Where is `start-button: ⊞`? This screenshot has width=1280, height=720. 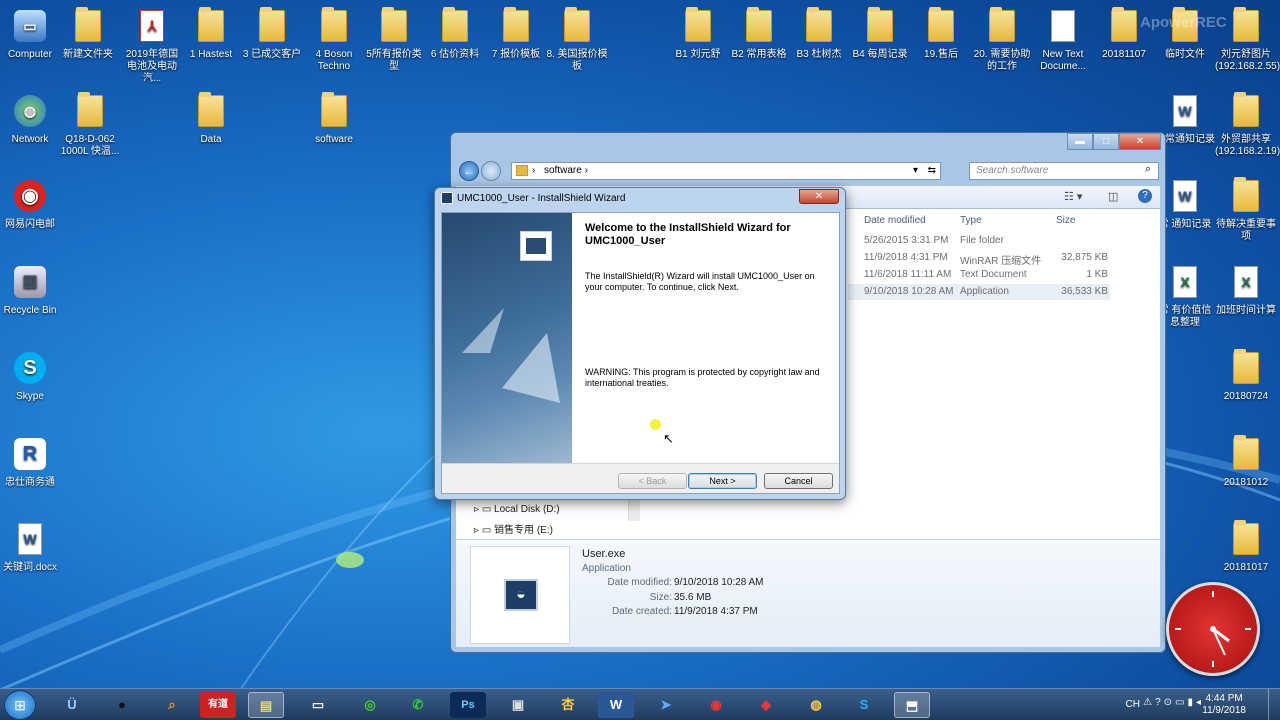
start-button: ⊞ is located at coordinates (20, 705).